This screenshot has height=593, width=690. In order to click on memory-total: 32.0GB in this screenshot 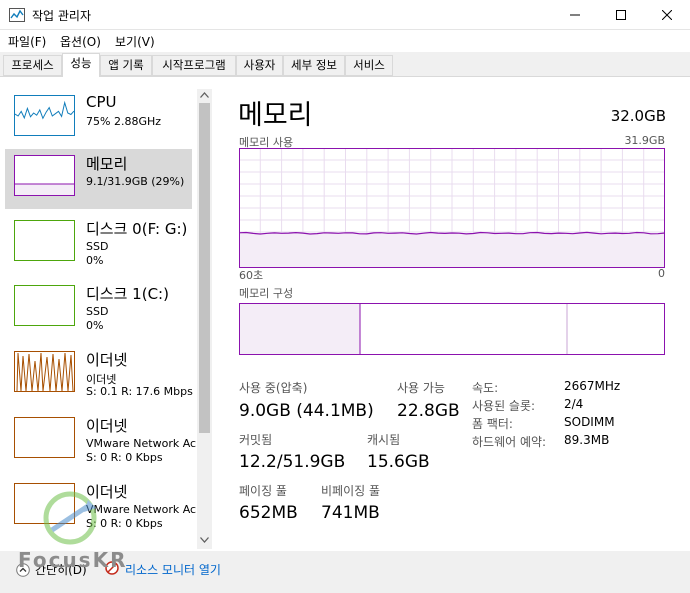, I will do `click(638, 116)`.